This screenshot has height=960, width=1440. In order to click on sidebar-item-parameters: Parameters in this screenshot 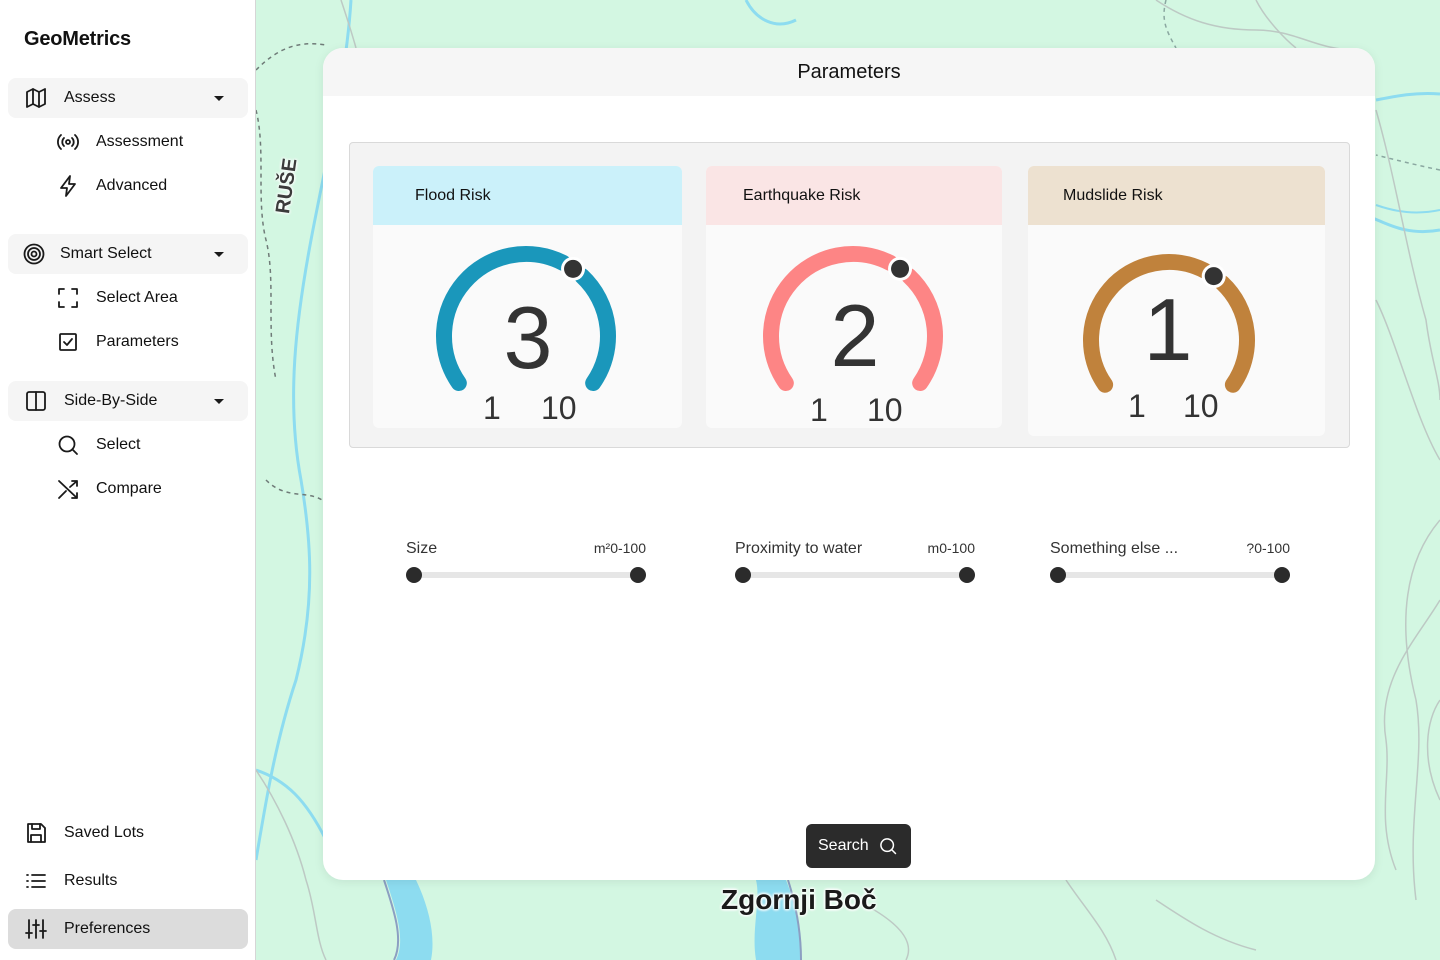, I will do `click(152, 342)`.